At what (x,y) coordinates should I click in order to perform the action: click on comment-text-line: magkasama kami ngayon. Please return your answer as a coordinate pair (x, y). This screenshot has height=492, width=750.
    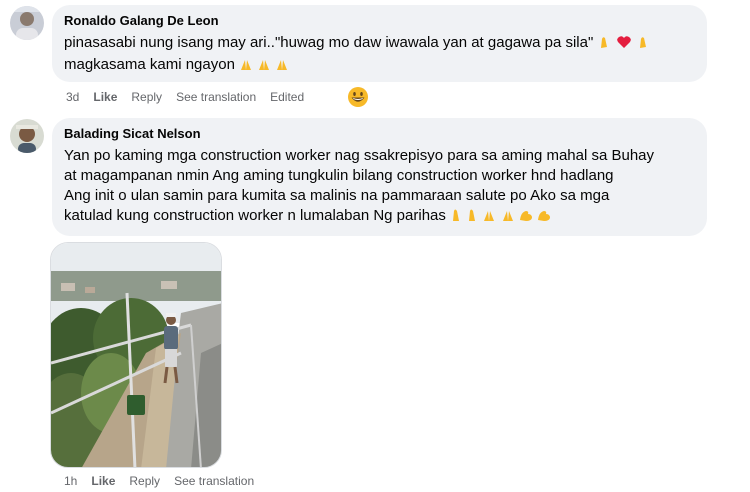
    Looking at the image, I should click on (149, 64).